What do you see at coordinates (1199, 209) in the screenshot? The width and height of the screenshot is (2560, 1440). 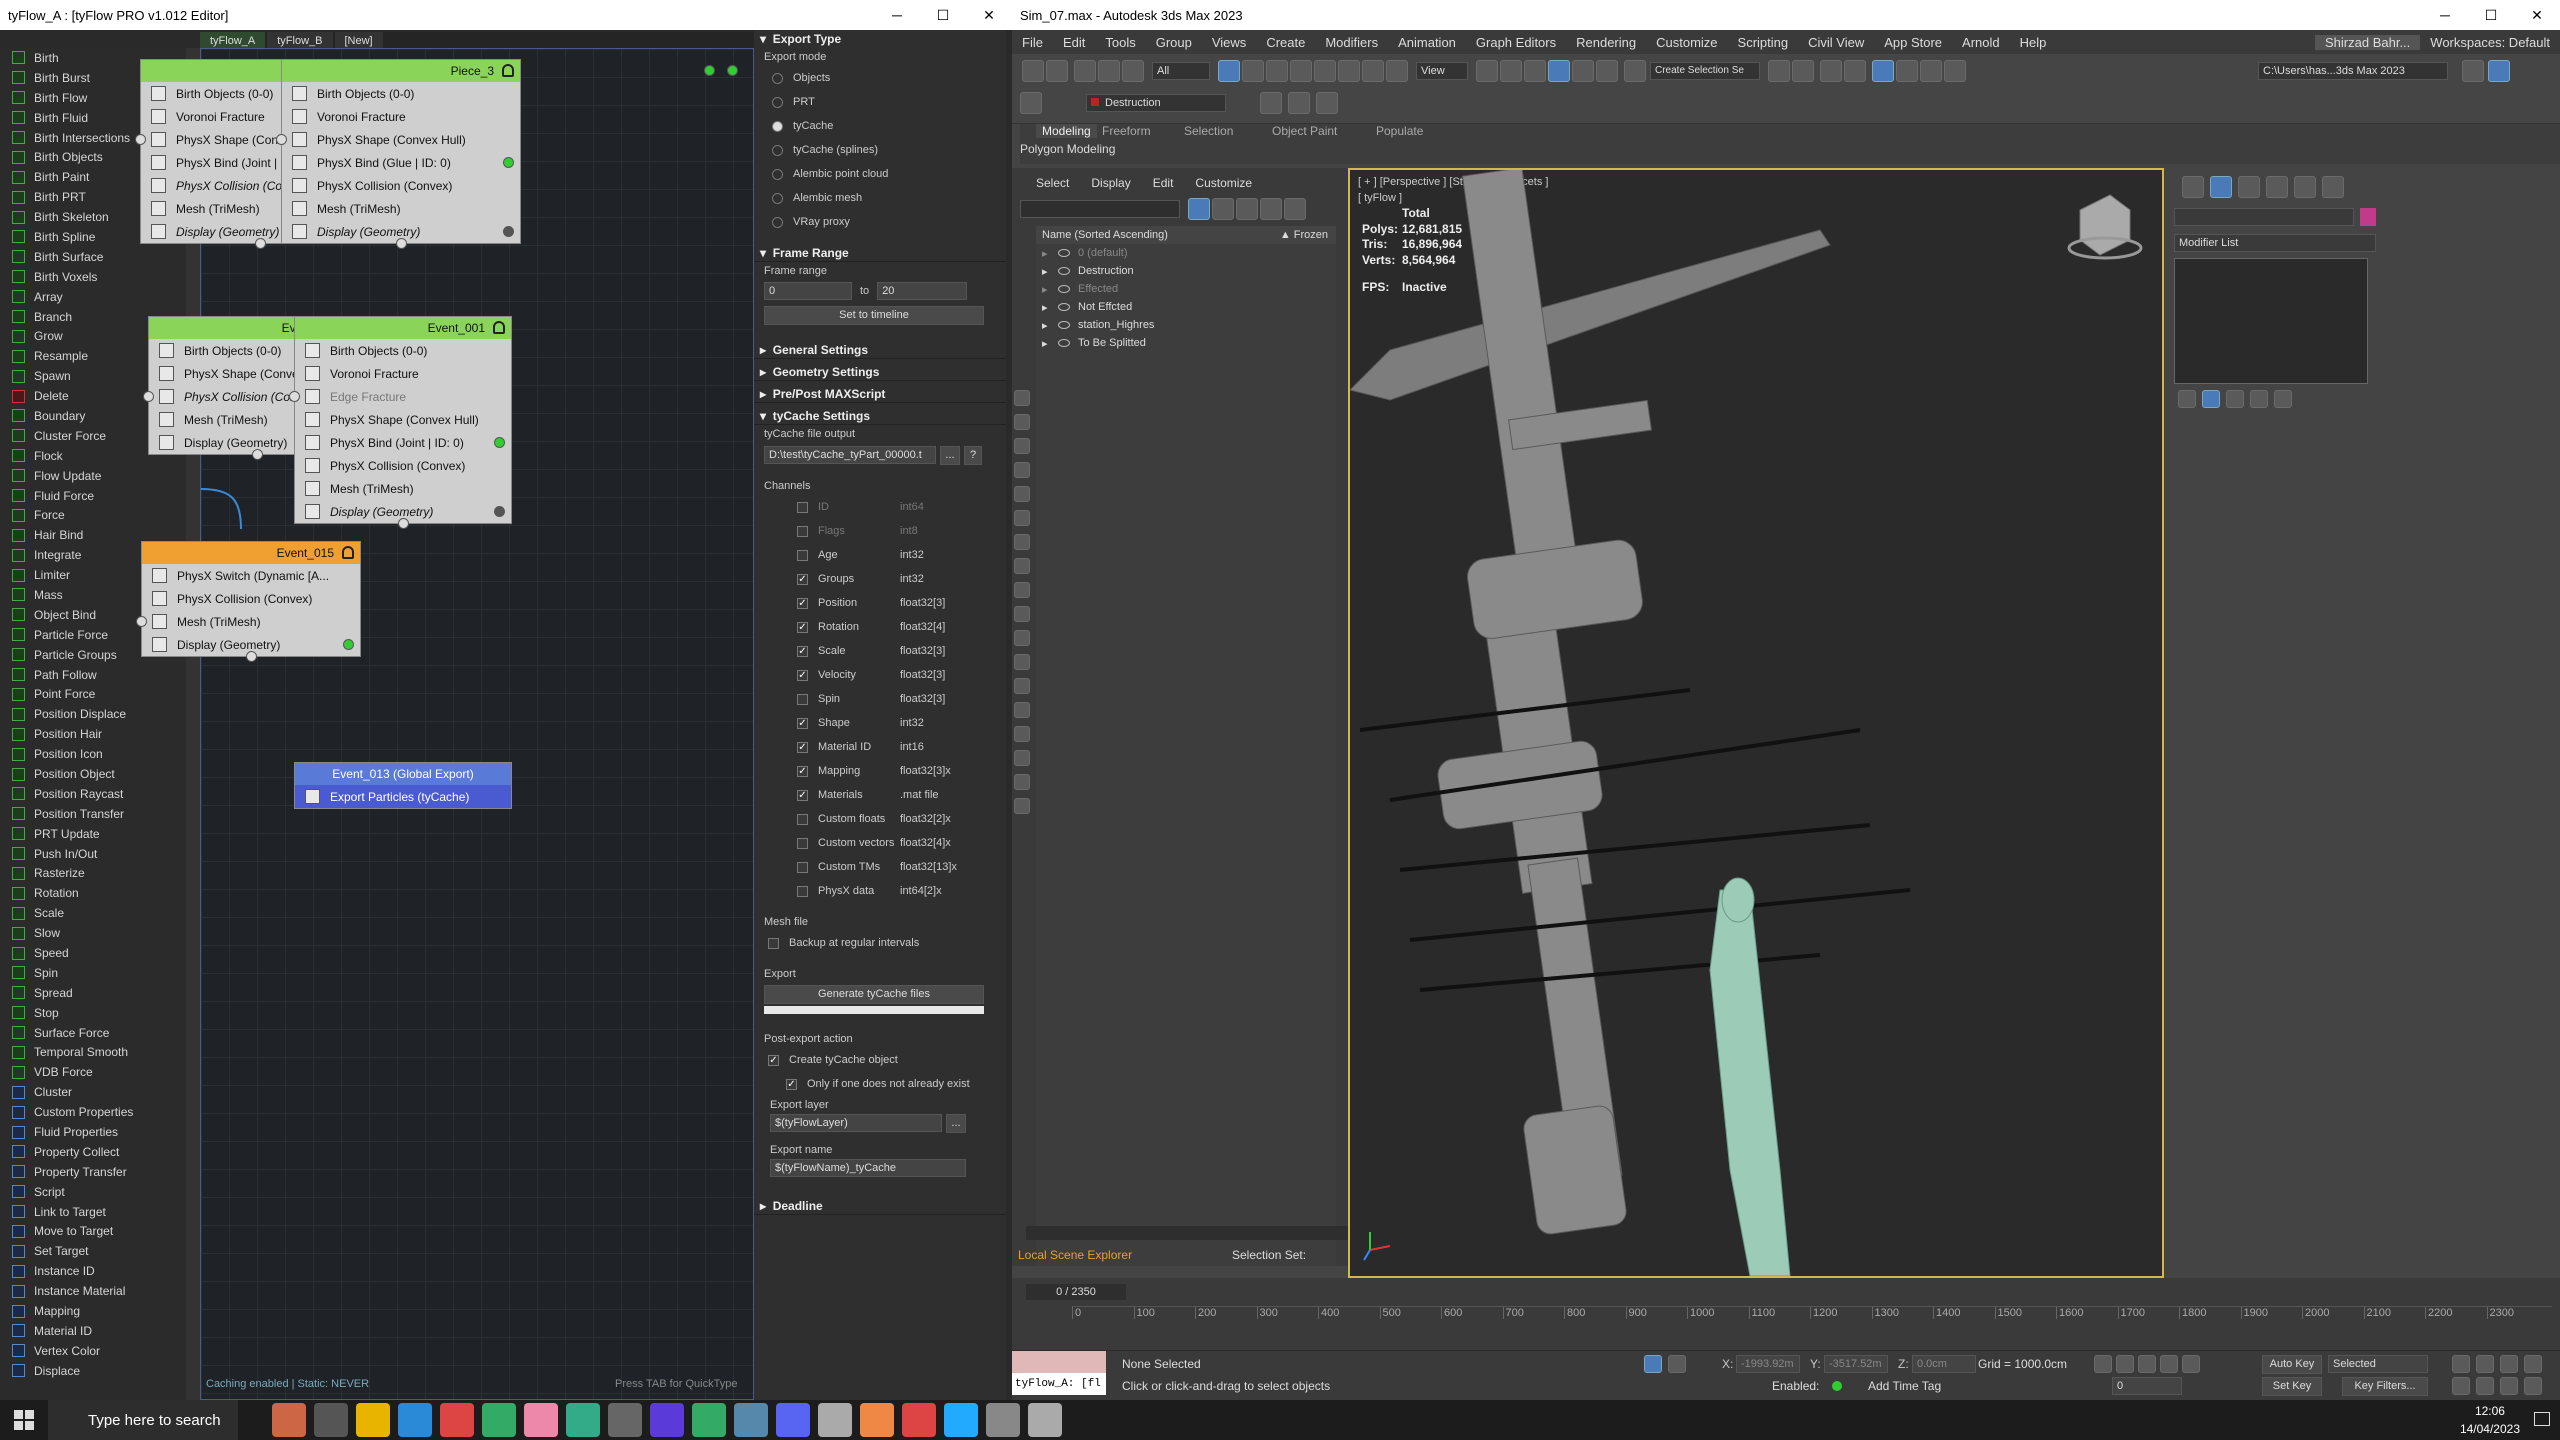 I see `filter-icon` at bounding box center [1199, 209].